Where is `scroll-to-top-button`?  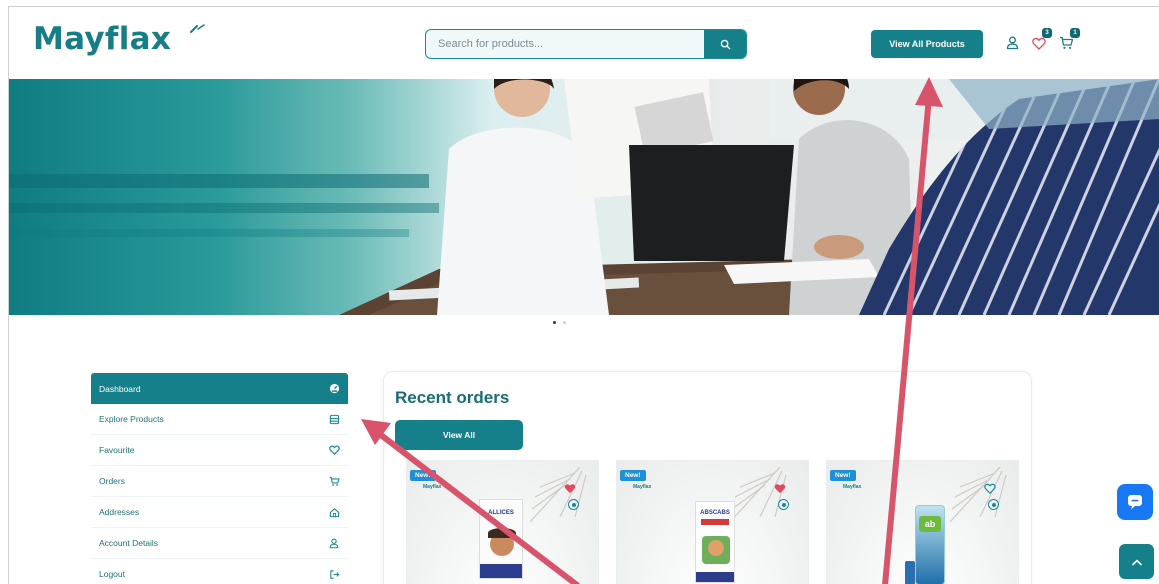
scroll-to-top-button is located at coordinates (1136, 561).